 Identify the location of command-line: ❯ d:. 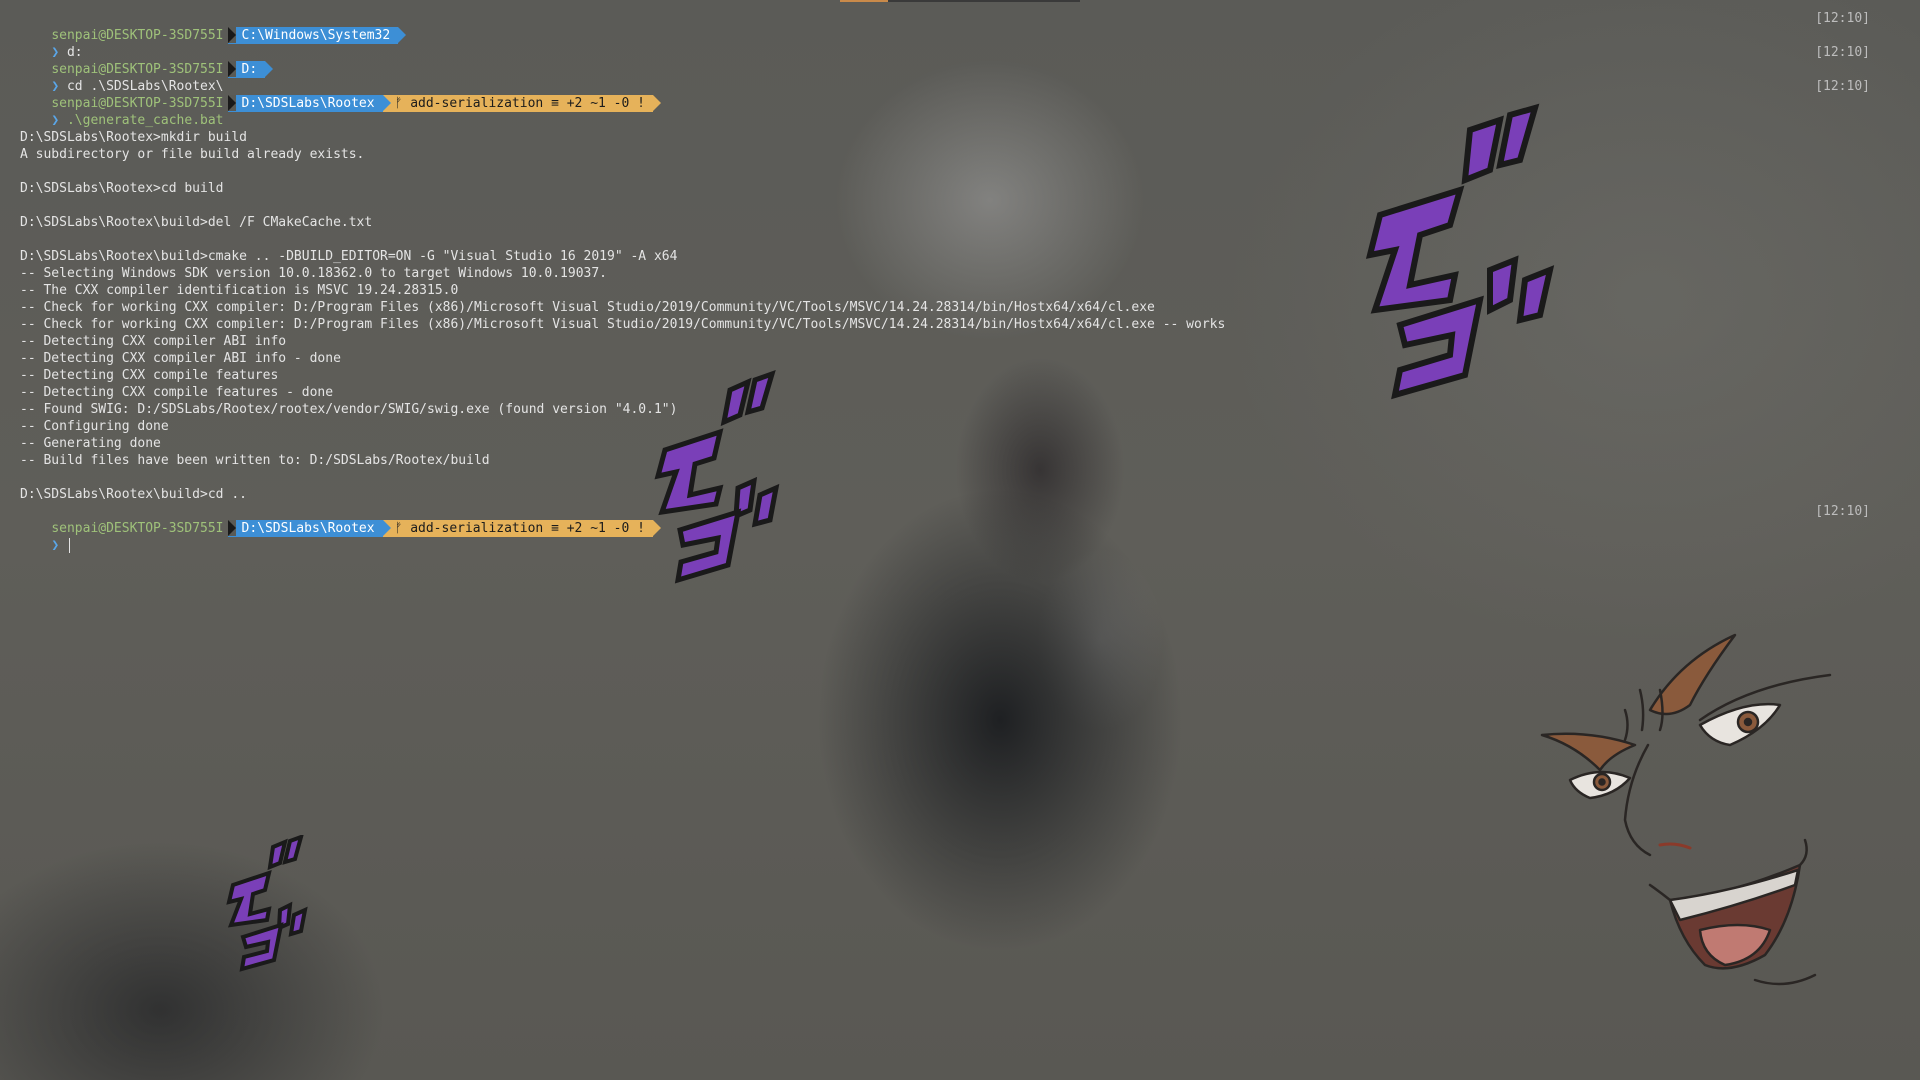
(950, 43).